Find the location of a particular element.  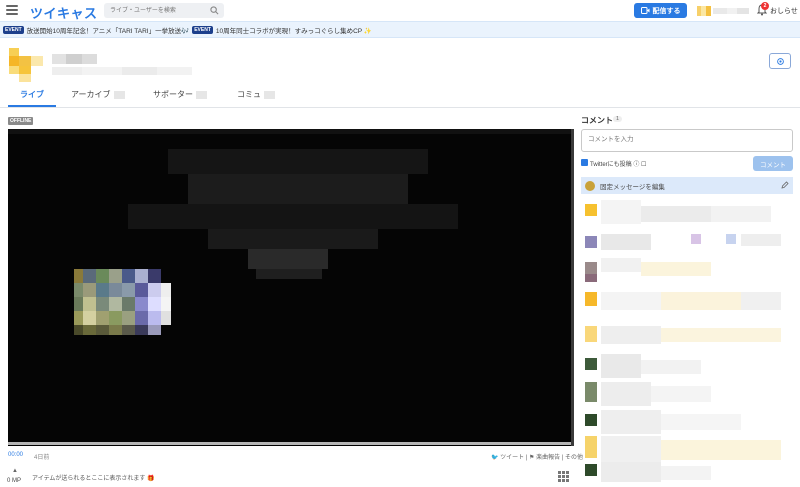

username-pixelated is located at coordinates (74, 59).